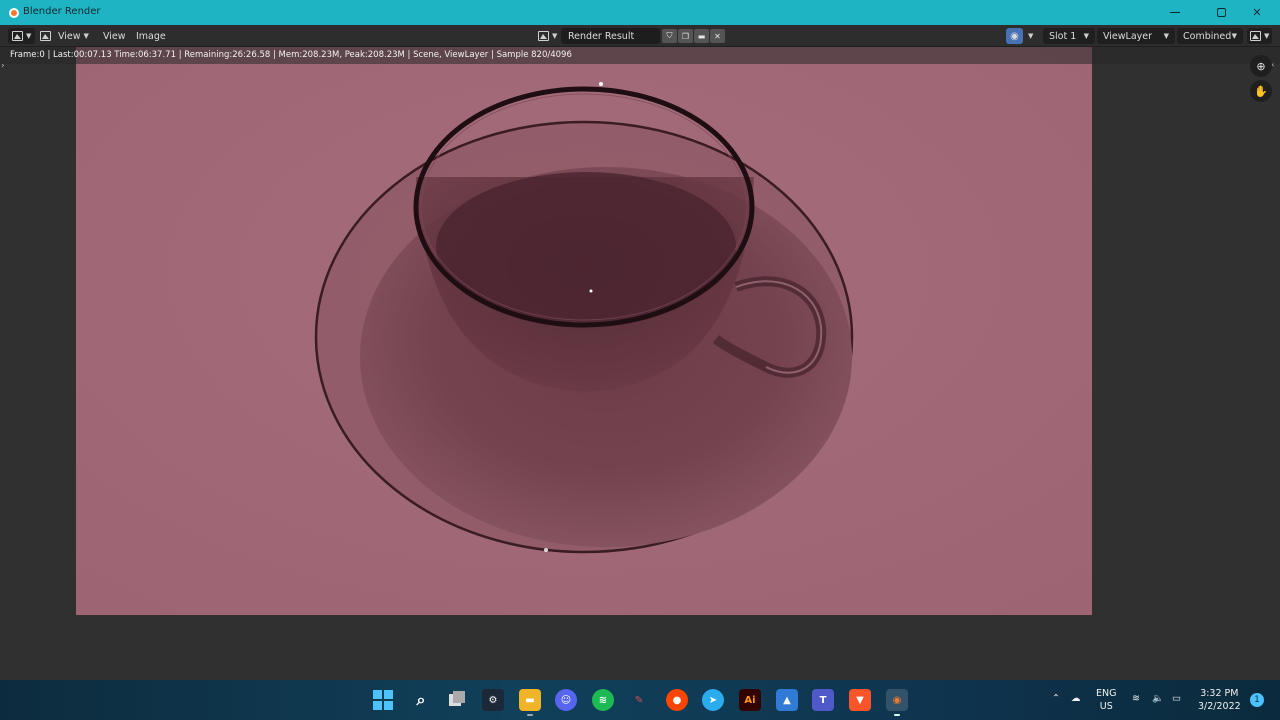  I want to click on view-layer-selector: ViewLayer ▼, so click(1136, 36).